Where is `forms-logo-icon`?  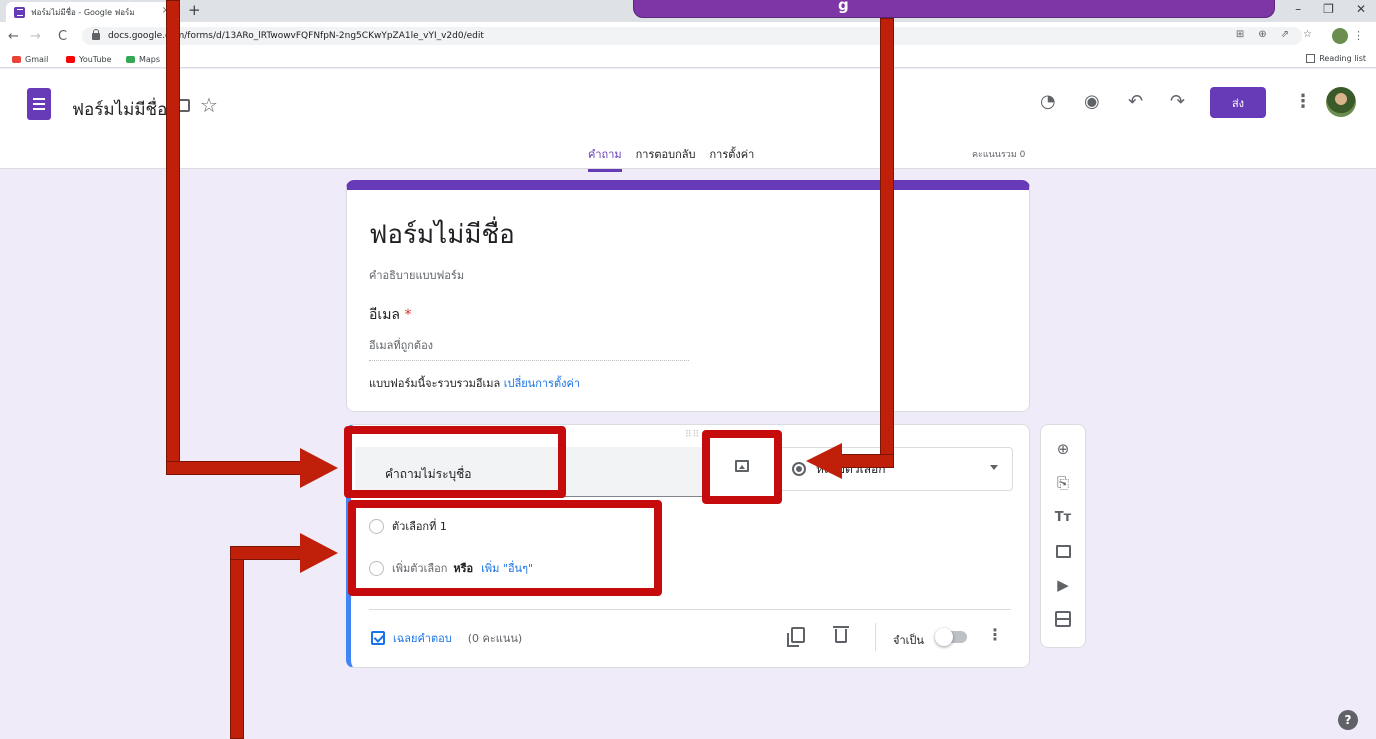 forms-logo-icon is located at coordinates (39, 104).